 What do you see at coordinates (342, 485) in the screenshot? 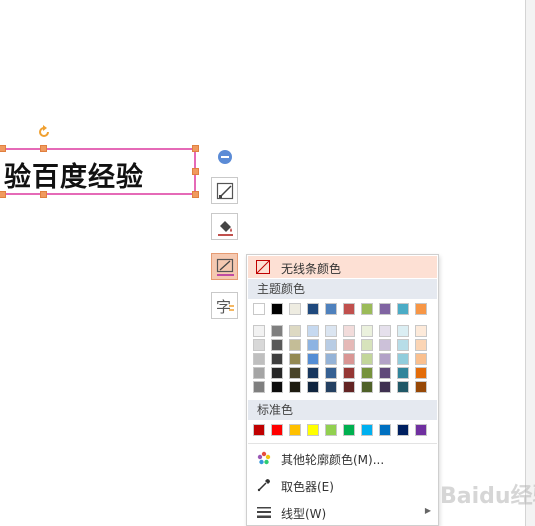
I see `eyedropper-item: 取色器(E)` at bounding box center [342, 485].